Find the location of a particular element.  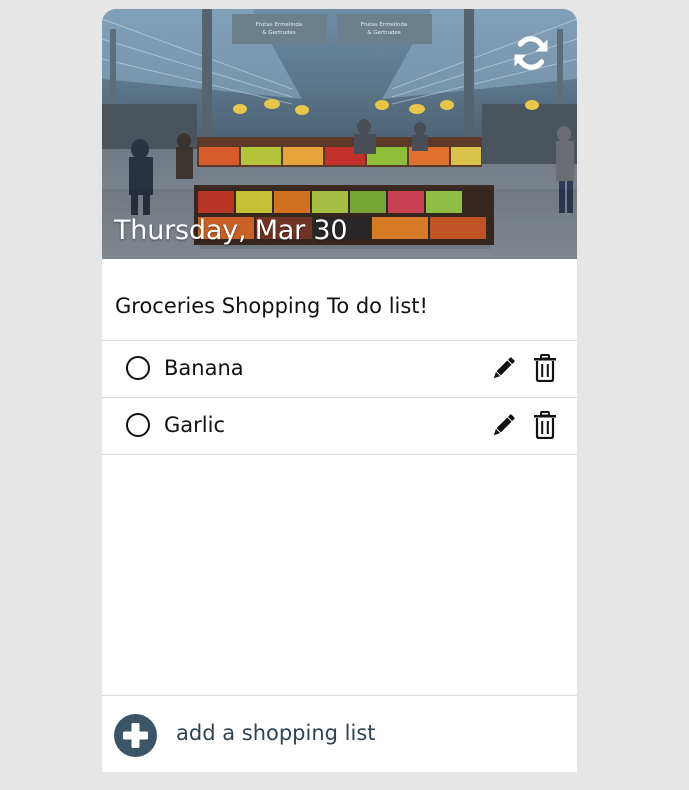

footer-divider is located at coordinates (339, 695).